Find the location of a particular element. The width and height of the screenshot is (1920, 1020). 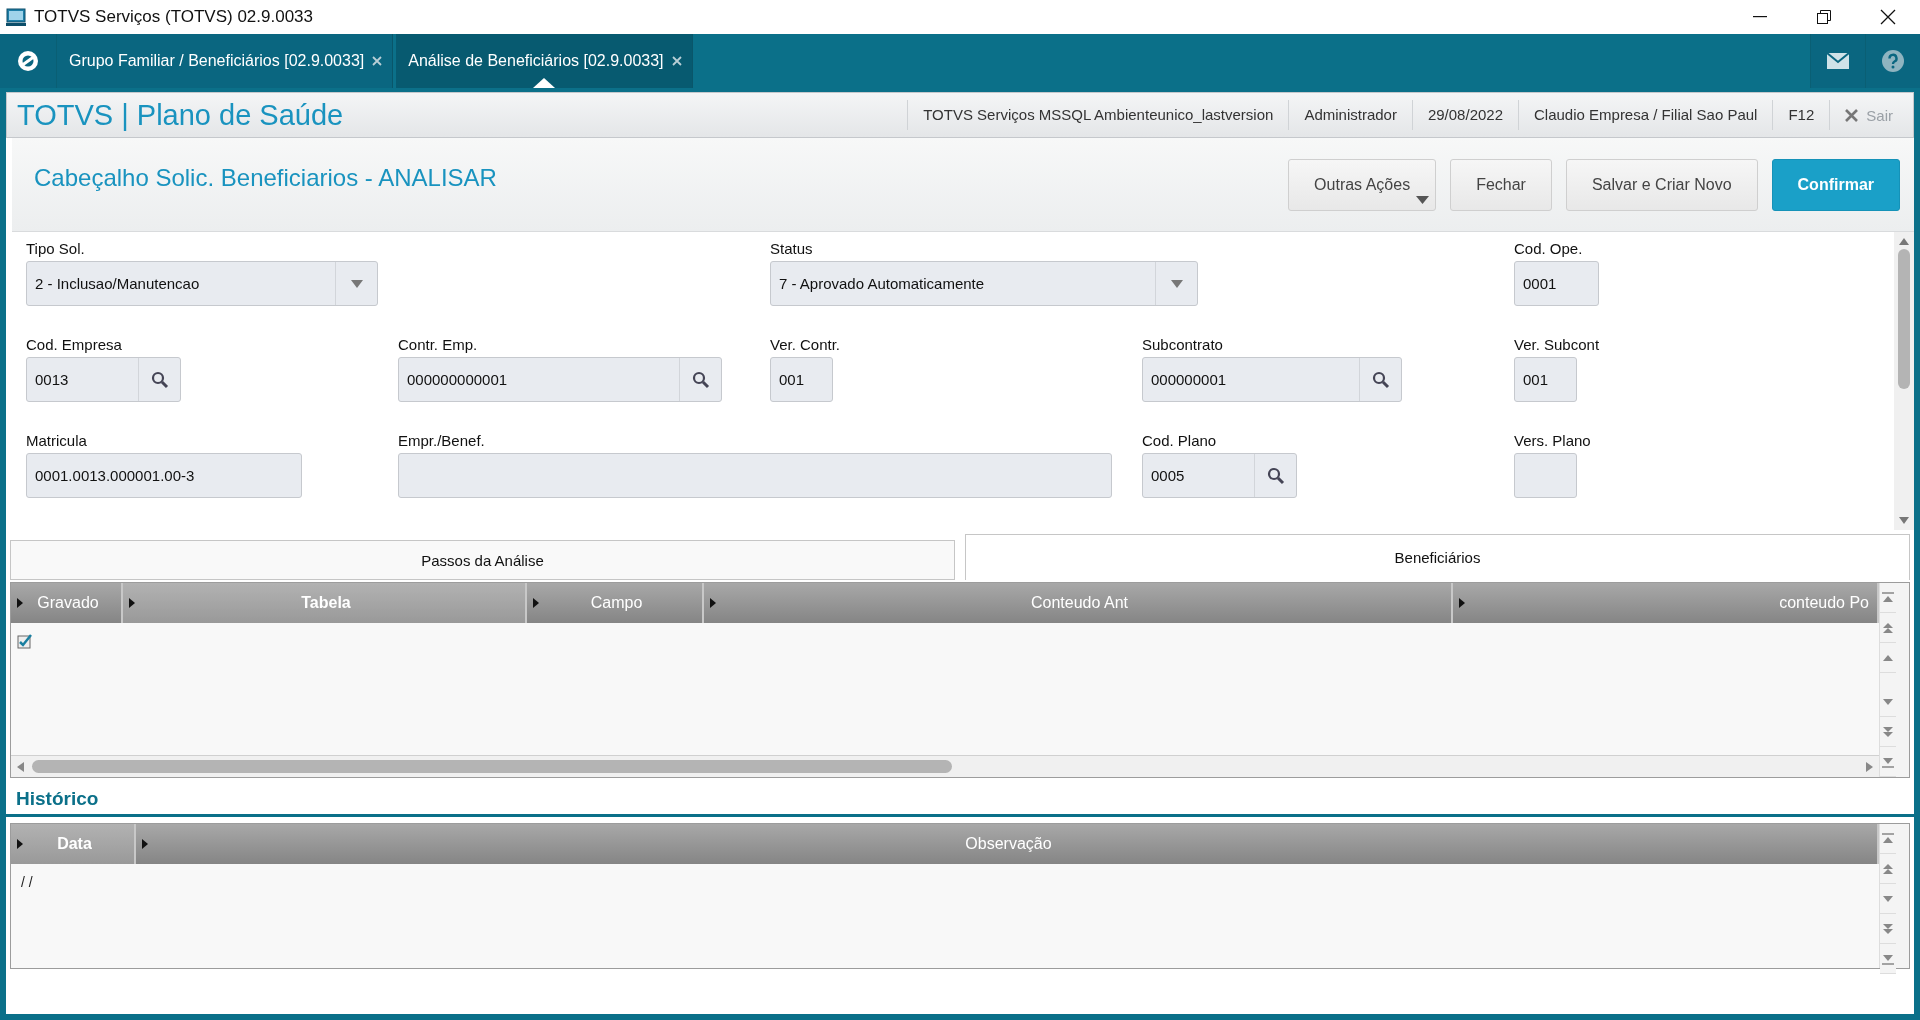

logo-icon is located at coordinates (28, 61).